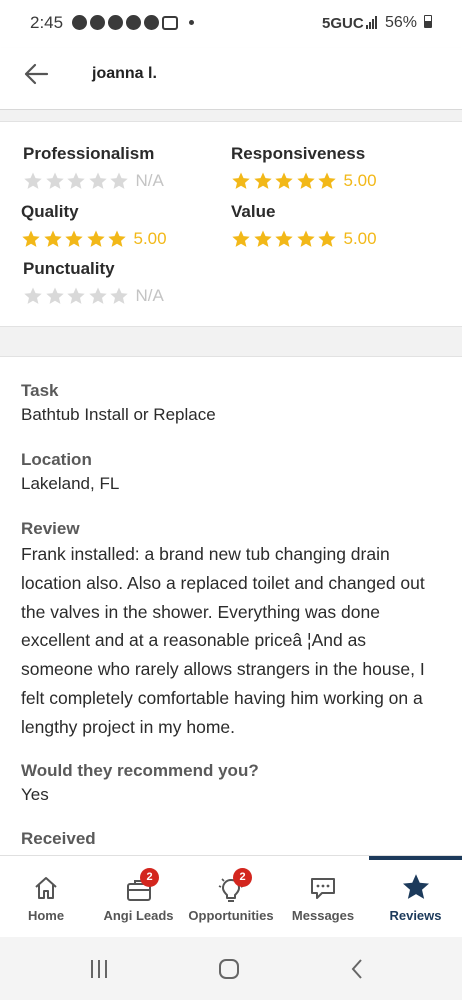  What do you see at coordinates (371, 22) in the screenshot?
I see `signal-icon` at bounding box center [371, 22].